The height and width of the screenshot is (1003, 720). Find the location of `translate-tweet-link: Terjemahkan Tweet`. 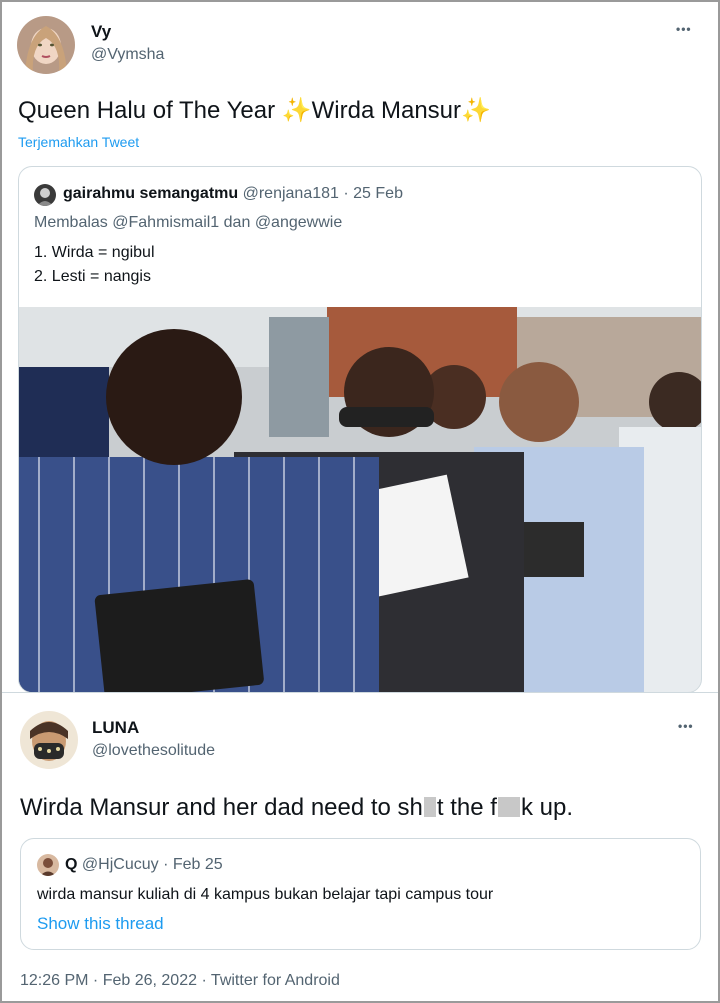

translate-tweet-link: Terjemahkan Tweet is located at coordinates (78, 142).